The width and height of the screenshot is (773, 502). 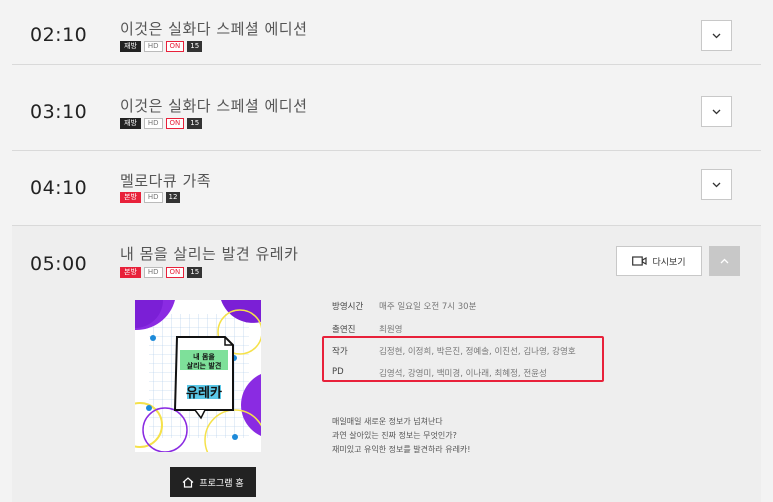 What do you see at coordinates (401, 449) in the screenshot?
I see `description-line: 재미있고 유익한 정보를 발견하라 유레카!` at bounding box center [401, 449].